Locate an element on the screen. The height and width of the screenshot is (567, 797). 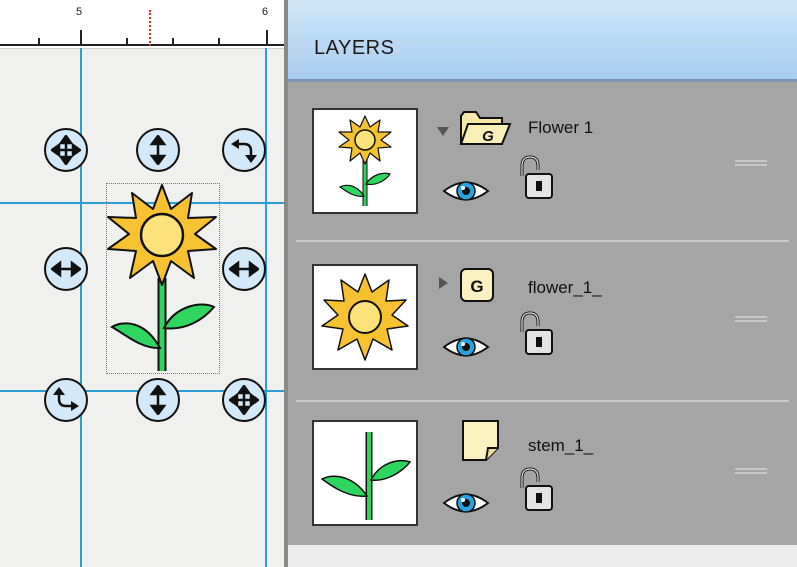
rotate-handle-top-right is located at coordinates (244, 150).